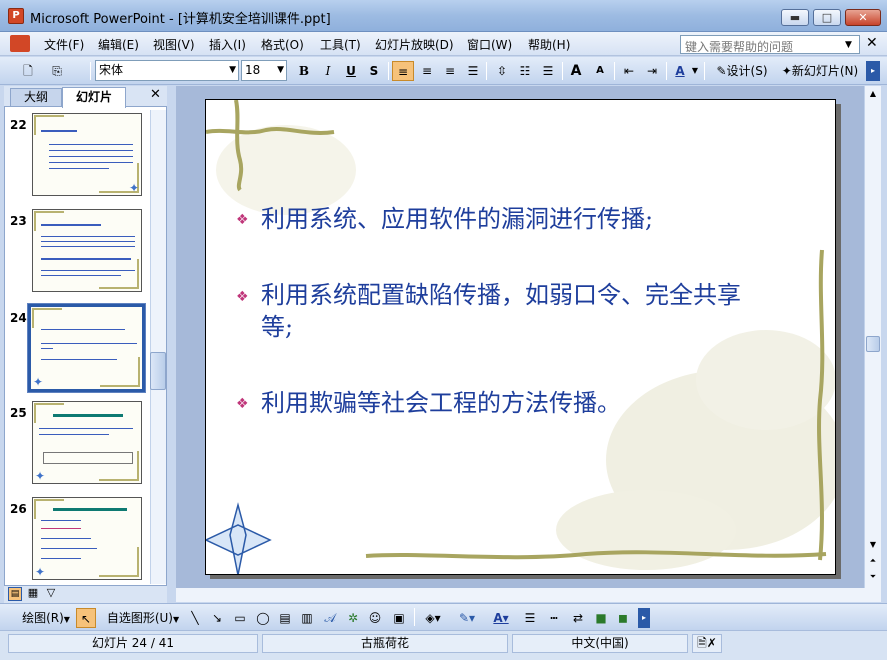  I want to click on slides-pane-scroll-thumb, so click(158, 371).